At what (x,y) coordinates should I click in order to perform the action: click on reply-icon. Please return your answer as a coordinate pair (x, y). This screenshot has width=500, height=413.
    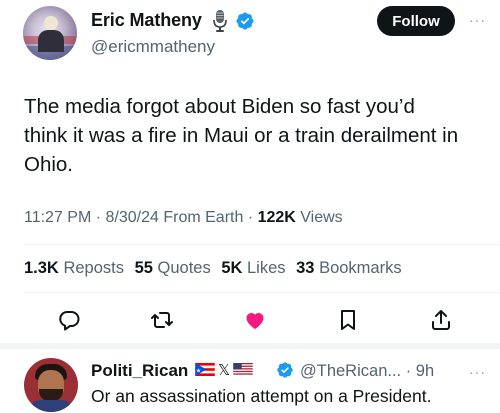
    Looking at the image, I should click on (69, 320).